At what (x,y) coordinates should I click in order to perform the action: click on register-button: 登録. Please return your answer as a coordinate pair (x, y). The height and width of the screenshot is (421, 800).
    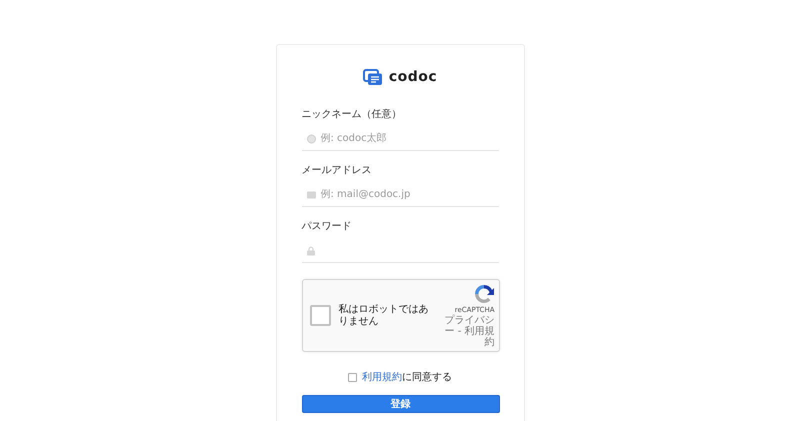
    Looking at the image, I should click on (401, 404).